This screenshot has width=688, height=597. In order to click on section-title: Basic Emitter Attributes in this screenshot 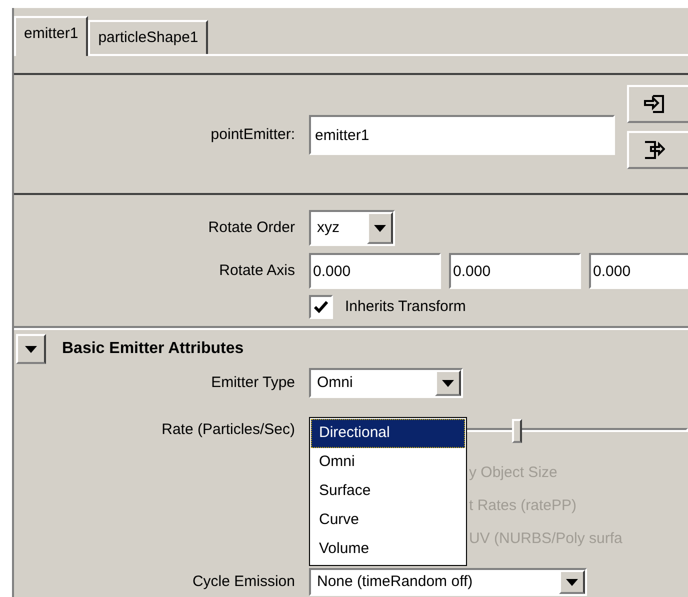, I will do `click(153, 349)`.